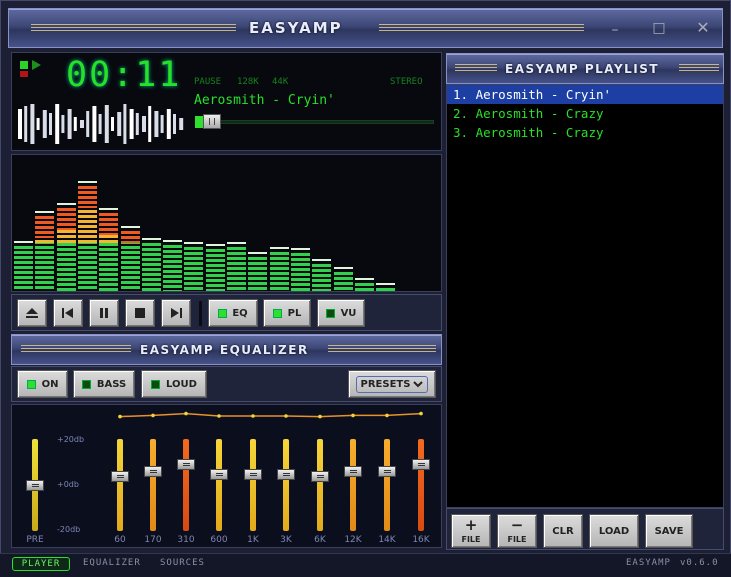 This screenshot has height=577, width=731. What do you see at coordinates (517, 531) in the screenshot?
I see `remove-file-button: − FILE` at bounding box center [517, 531].